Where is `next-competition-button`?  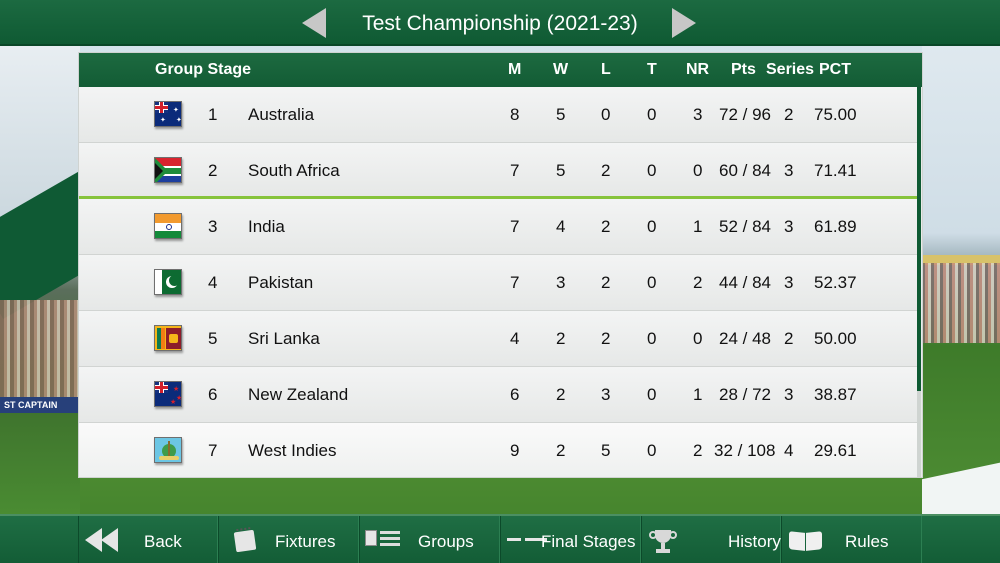
next-competition-button is located at coordinates (685, 23).